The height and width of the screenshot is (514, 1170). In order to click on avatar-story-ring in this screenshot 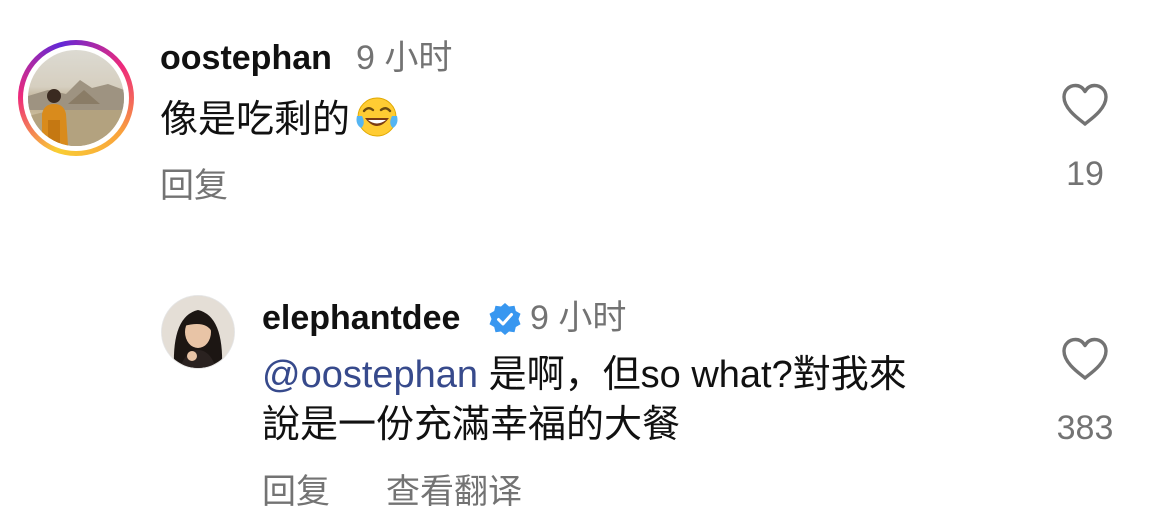, I will do `click(76, 98)`.